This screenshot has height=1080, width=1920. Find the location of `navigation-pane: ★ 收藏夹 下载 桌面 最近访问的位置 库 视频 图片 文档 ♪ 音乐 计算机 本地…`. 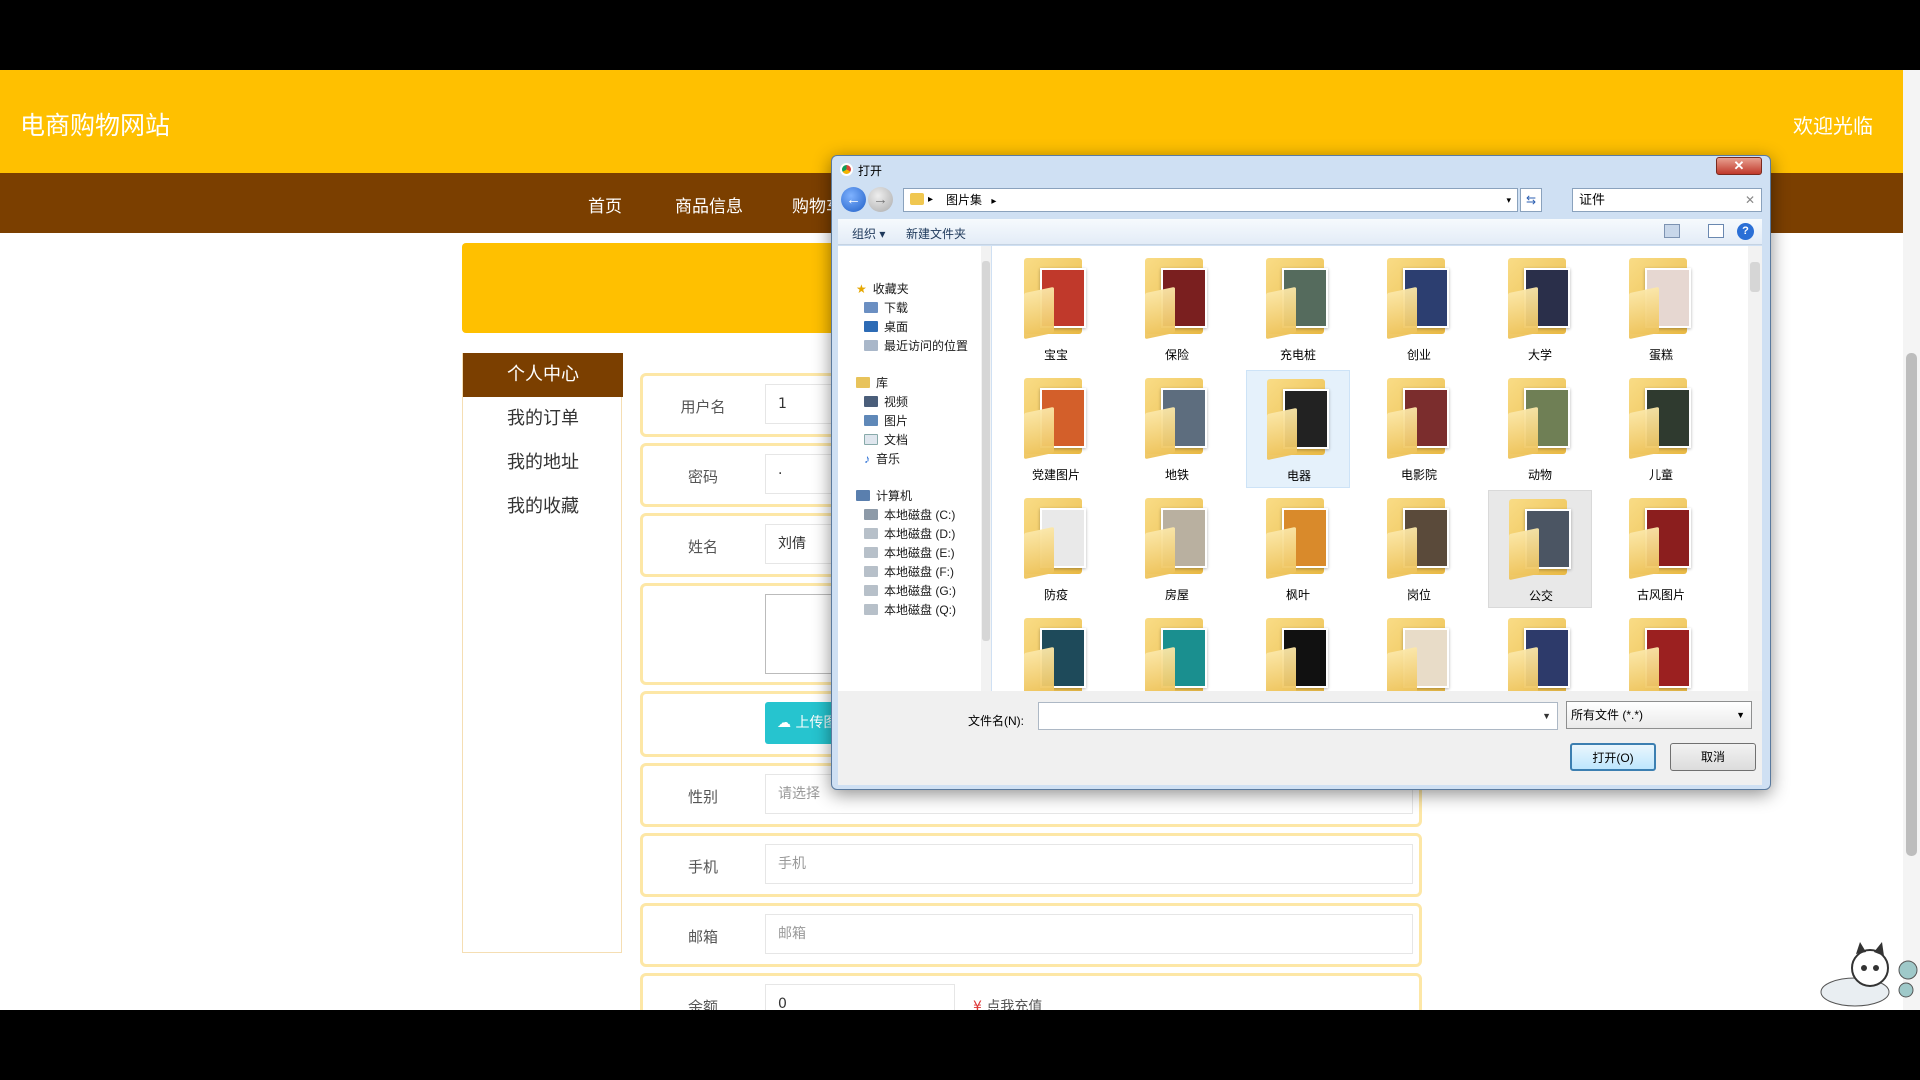

navigation-pane: ★ 收藏夹 下载 桌面 最近访问的位置 库 视频 图片 文档 ♪ 音乐 计算机 本地… is located at coordinates (914, 468).